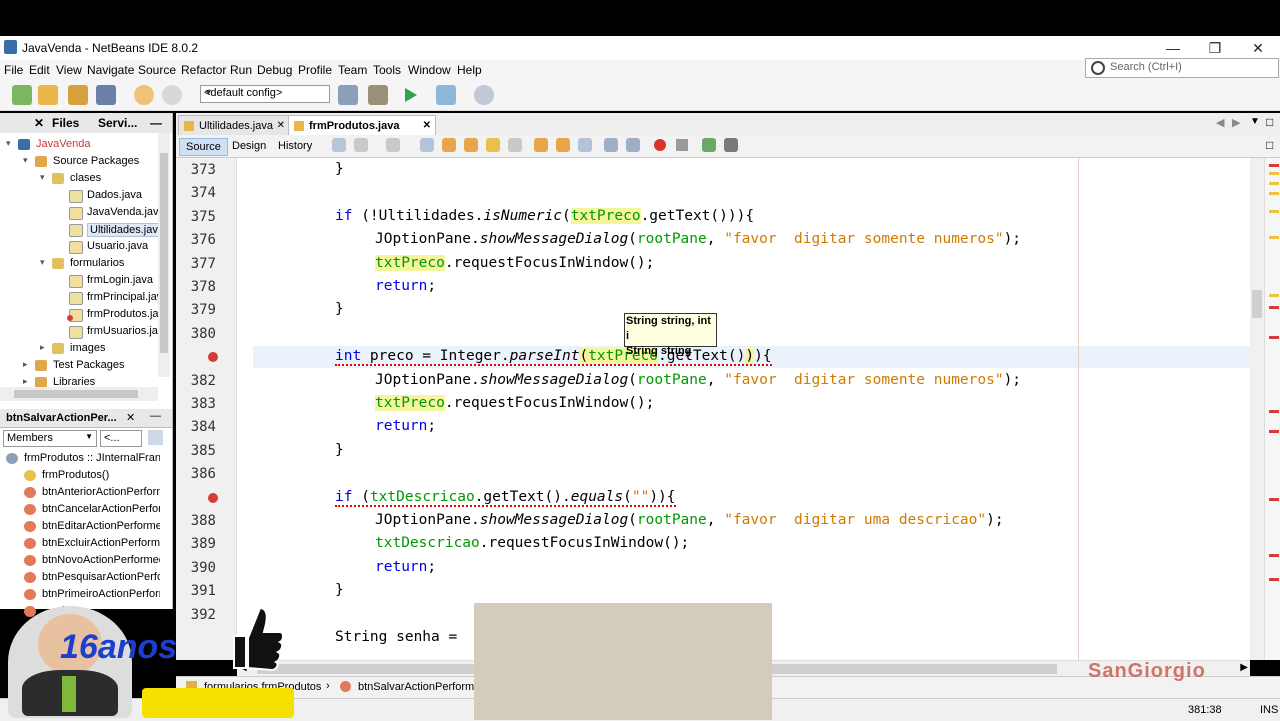 The image size is (1280, 721). Describe the element at coordinates (387, 70) in the screenshot. I see `menu-item-tools: Tools` at that location.